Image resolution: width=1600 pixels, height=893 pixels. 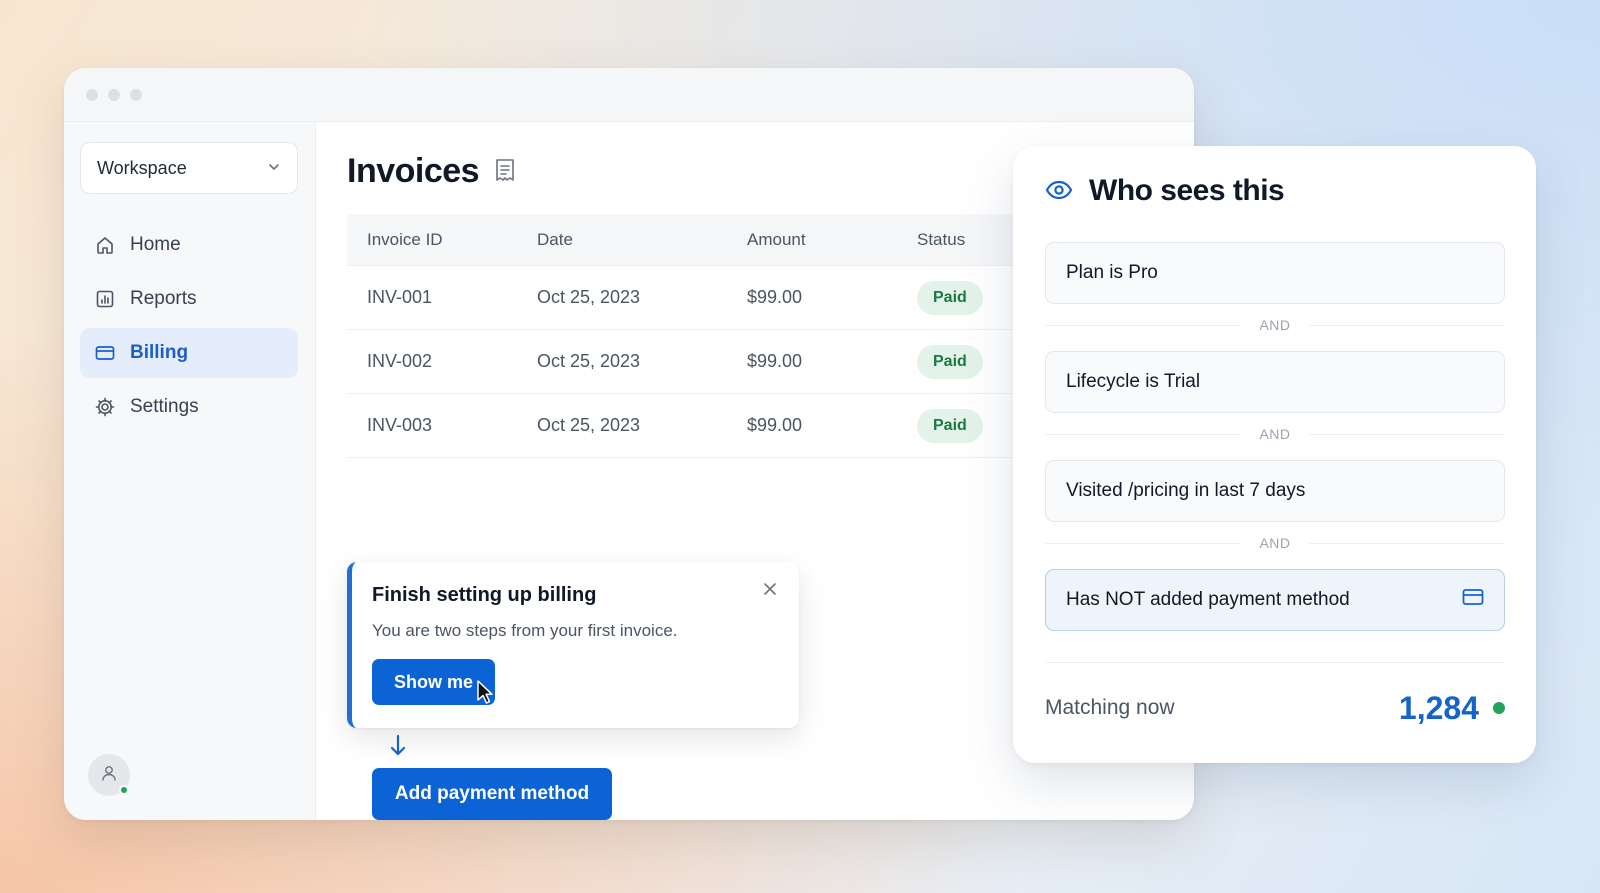 I want to click on chevron-down-icon, so click(x=274, y=168).